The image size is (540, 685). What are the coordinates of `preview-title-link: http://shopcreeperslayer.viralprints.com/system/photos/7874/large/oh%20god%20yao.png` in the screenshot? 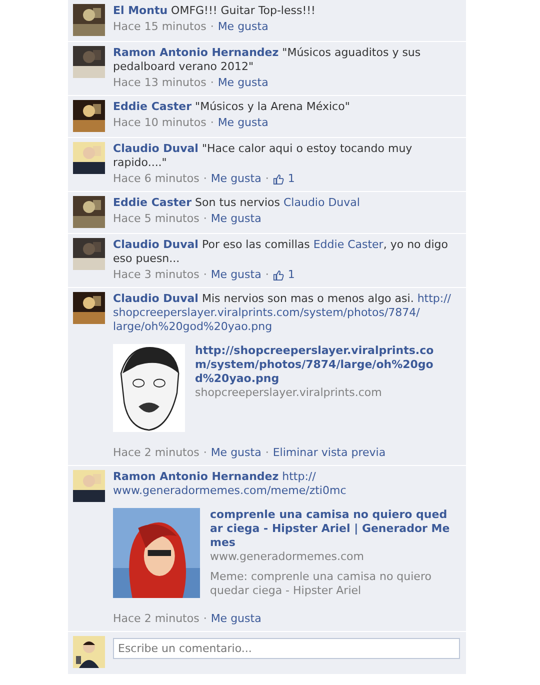 It's located at (315, 365).